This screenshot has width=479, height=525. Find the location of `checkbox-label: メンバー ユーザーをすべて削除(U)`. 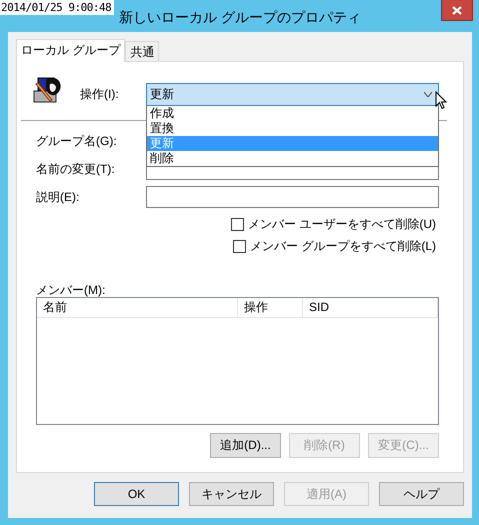

checkbox-label: メンバー ユーザーをすべて削除(U) is located at coordinates (342, 224).